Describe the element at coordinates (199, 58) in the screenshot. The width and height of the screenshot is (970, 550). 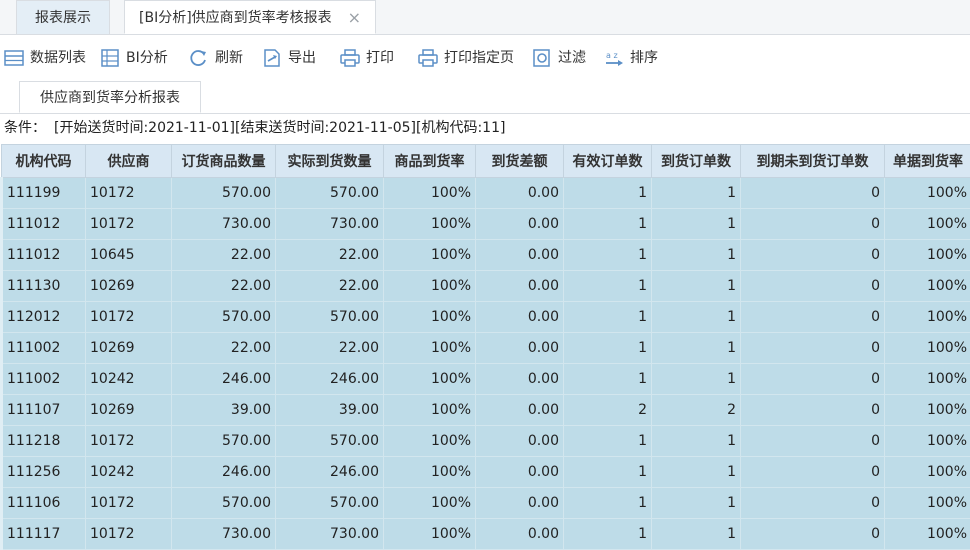
I see `refresh-icon` at that location.